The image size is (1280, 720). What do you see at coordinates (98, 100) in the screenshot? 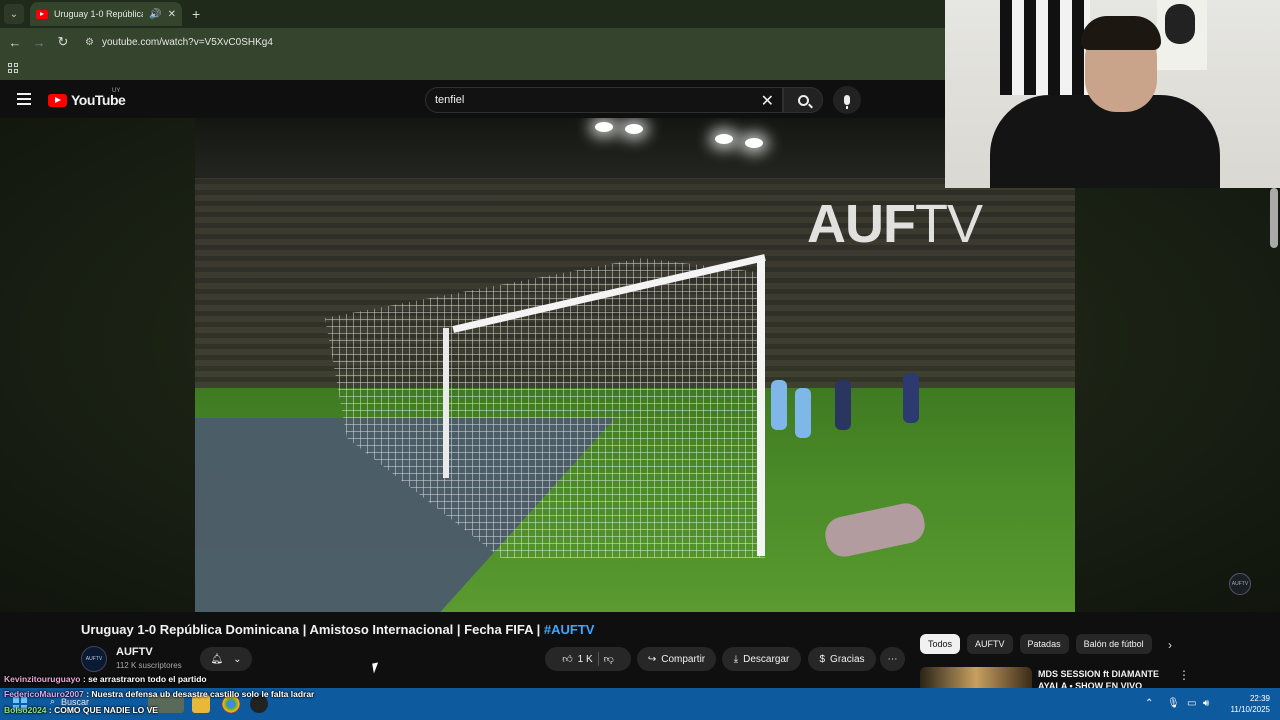
I see `youtube-logo-text: YouTube` at bounding box center [98, 100].